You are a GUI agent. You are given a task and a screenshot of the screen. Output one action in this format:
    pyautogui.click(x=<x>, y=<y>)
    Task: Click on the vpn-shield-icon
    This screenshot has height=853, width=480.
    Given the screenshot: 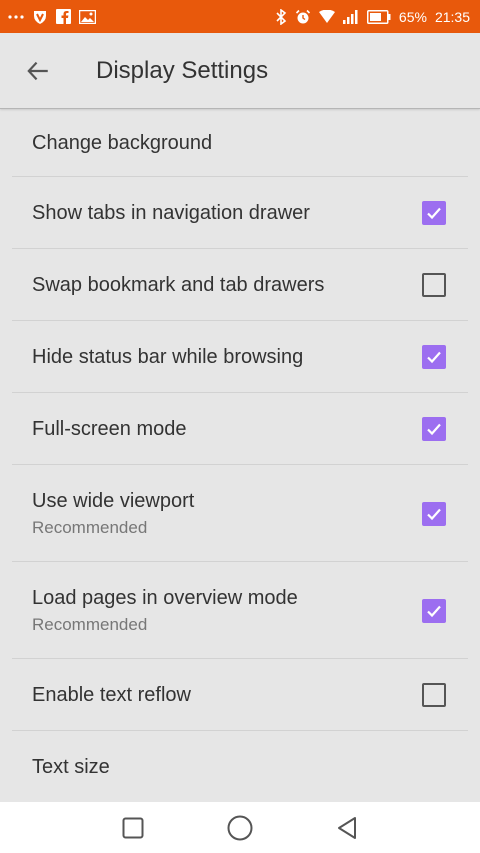 What is the action you would take?
    pyautogui.click(x=40, y=17)
    